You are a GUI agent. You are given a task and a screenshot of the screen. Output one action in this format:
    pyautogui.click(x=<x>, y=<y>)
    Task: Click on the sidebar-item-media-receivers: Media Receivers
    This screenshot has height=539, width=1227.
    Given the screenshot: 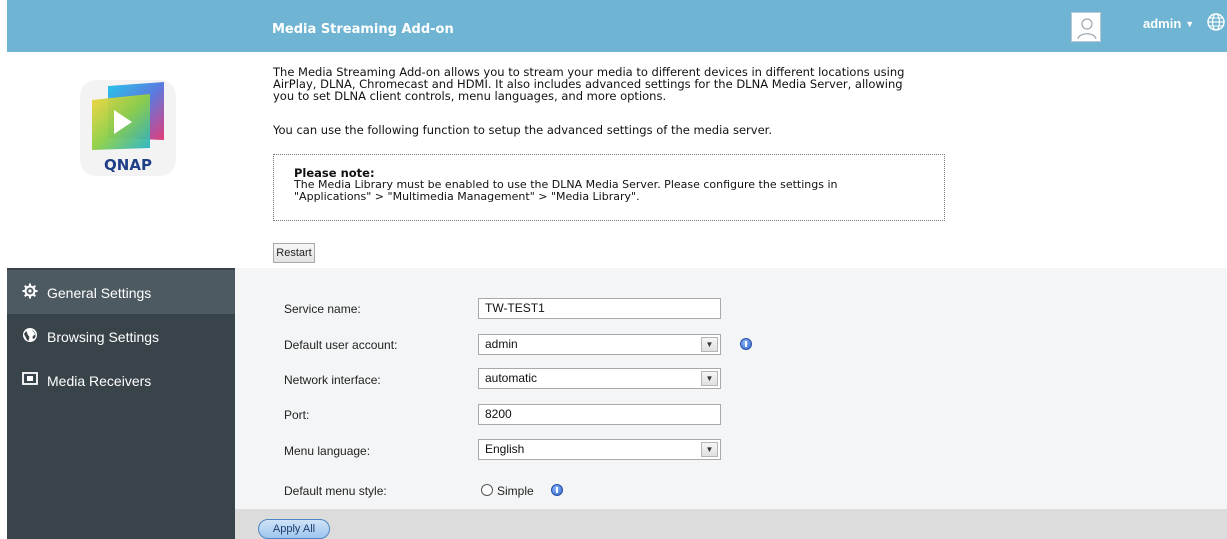 What is the action you would take?
    pyautogui.click(x=121, y=380)
    